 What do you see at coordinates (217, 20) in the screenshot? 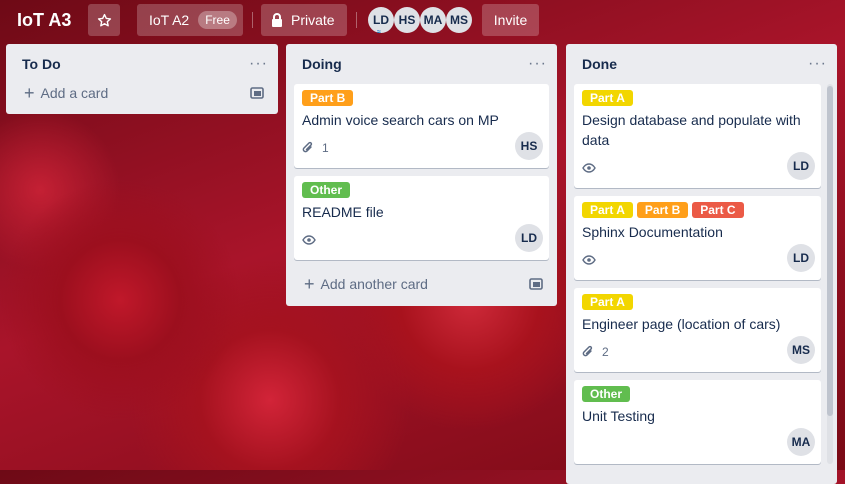
I see `plan-badge: Free` at bounding box center [217, 20].